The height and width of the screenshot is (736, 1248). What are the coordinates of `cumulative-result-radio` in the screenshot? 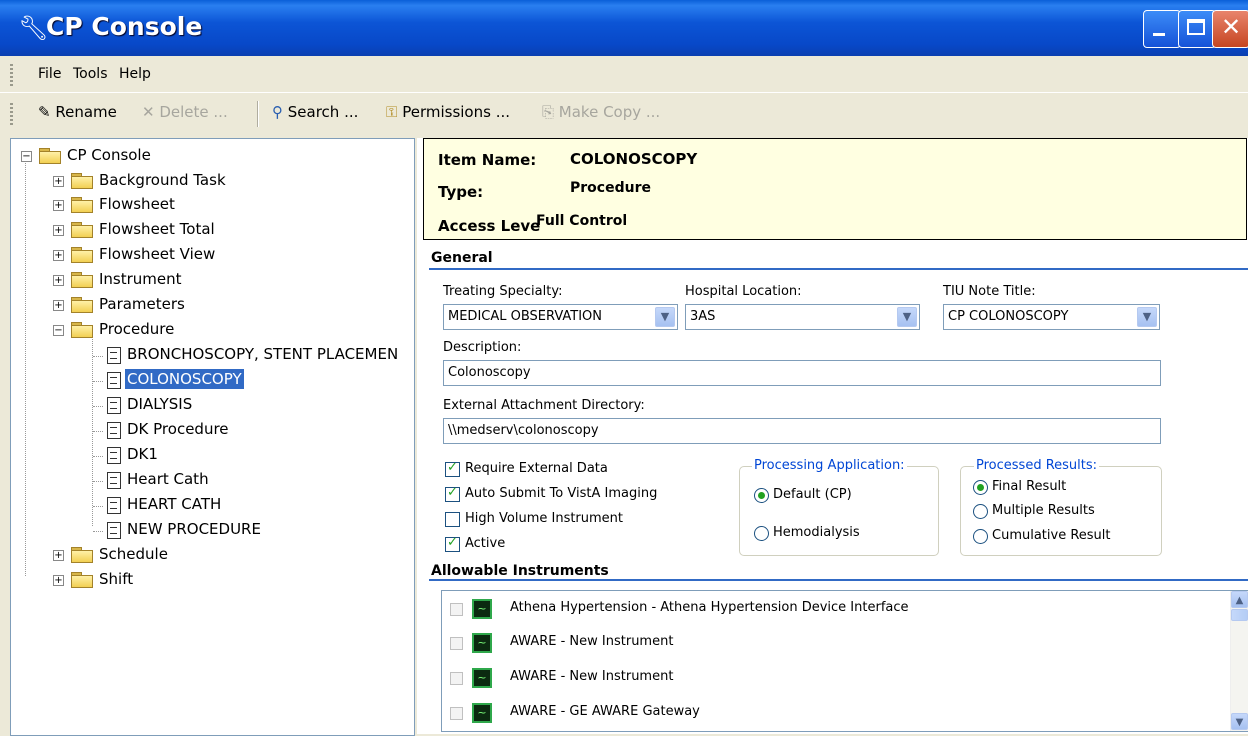 It's located at (980, 536).